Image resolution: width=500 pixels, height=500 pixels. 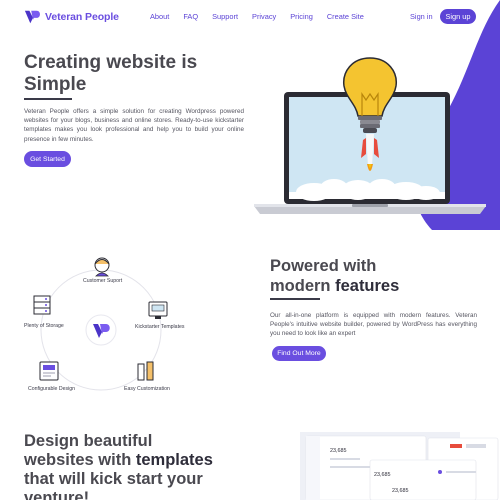 I want to click on templates-title-line2a: websites with, so click(x=80, y=460).